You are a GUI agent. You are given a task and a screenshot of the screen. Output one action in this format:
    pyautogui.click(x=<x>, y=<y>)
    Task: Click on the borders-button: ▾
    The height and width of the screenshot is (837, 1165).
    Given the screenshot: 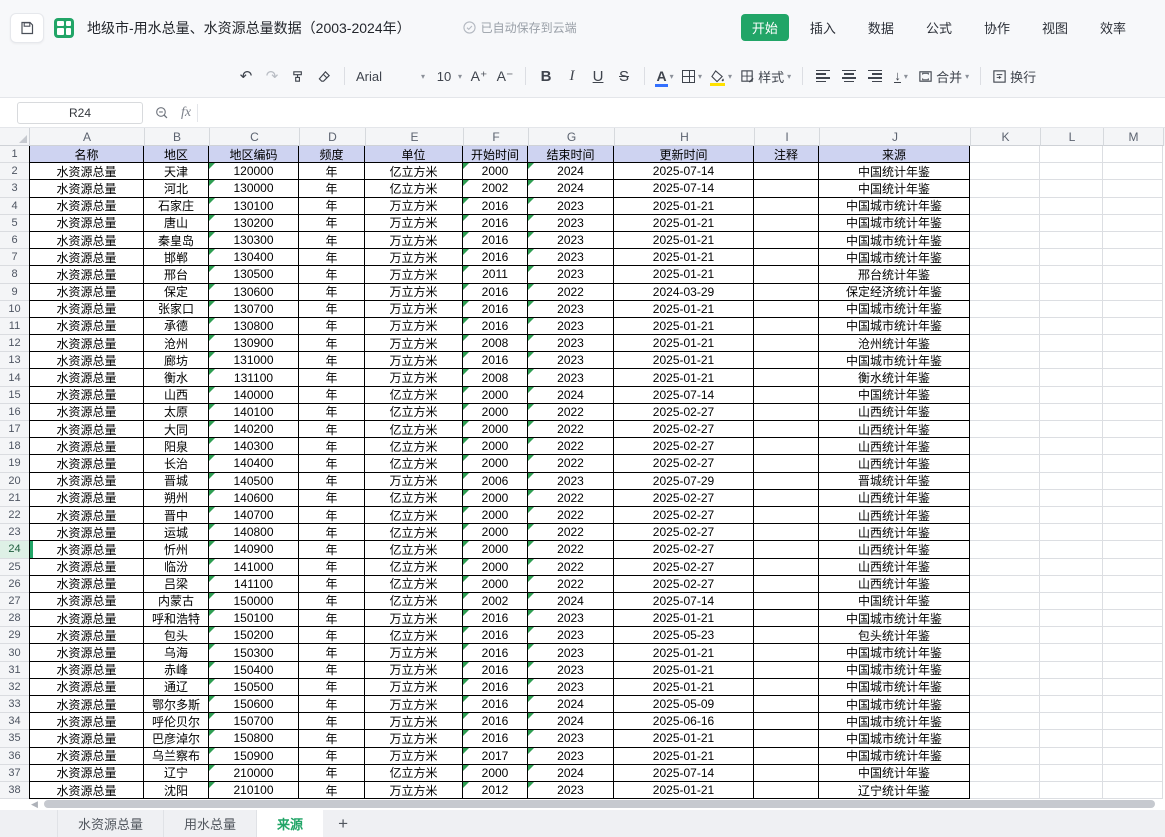 What is the action you would take?
    pyautogui.click(x=692, y=76)
    